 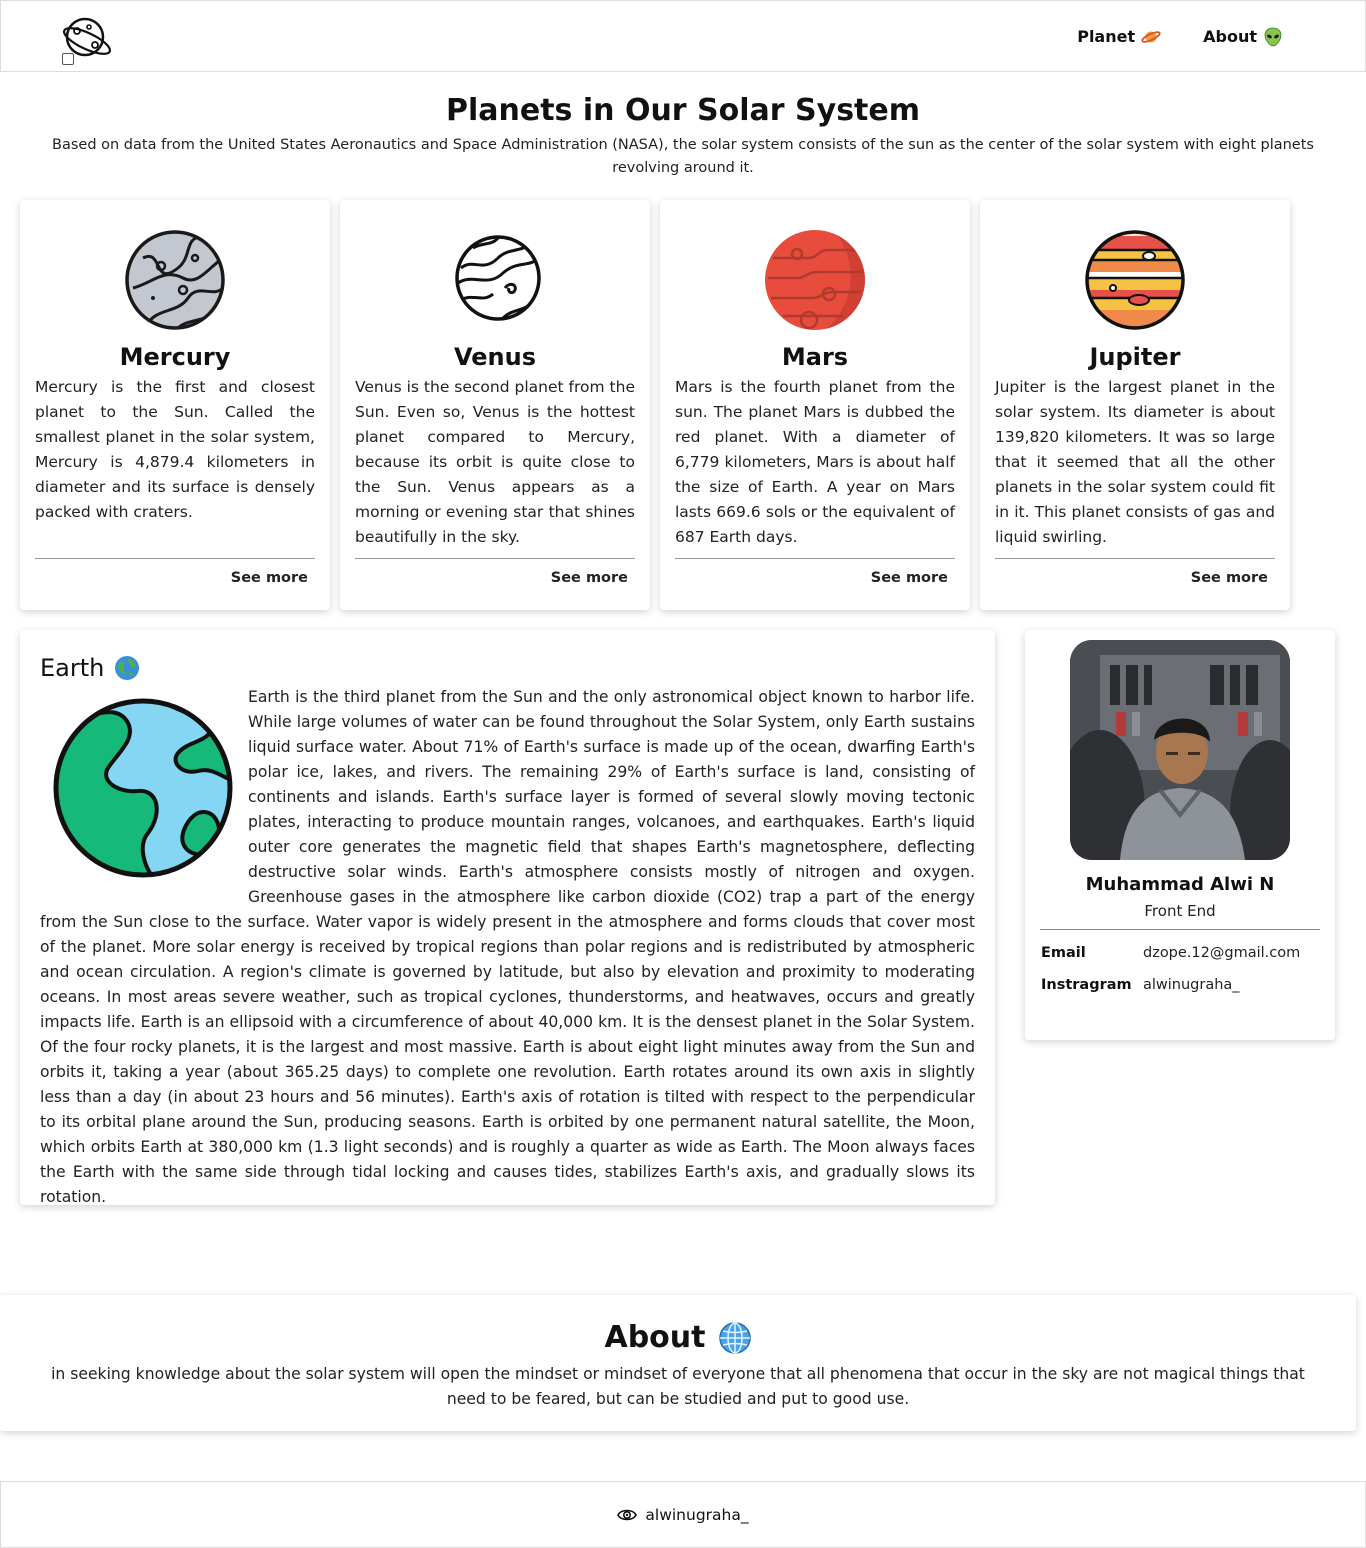 I want to click on profile-instagram-row: Instragram alwinugraha_, so click(x=1140, y=985).